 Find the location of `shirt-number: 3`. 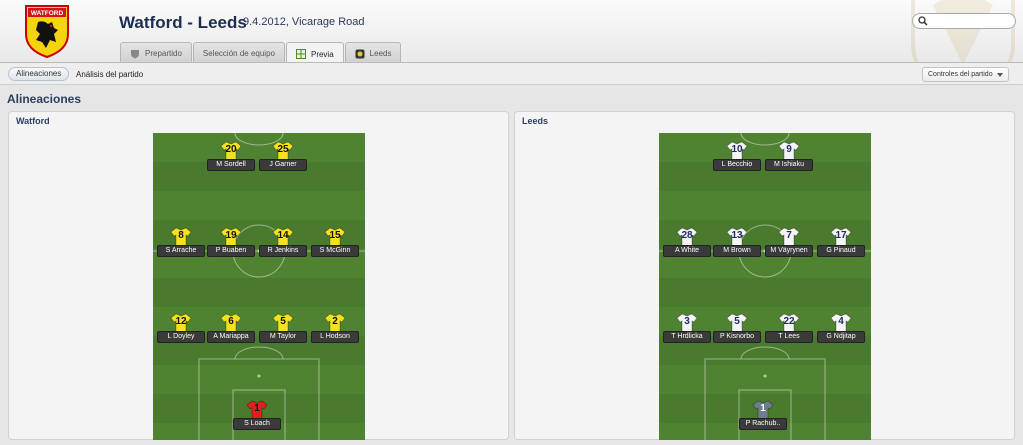

shirt-number: 3 is located at coordinates (687, 321).